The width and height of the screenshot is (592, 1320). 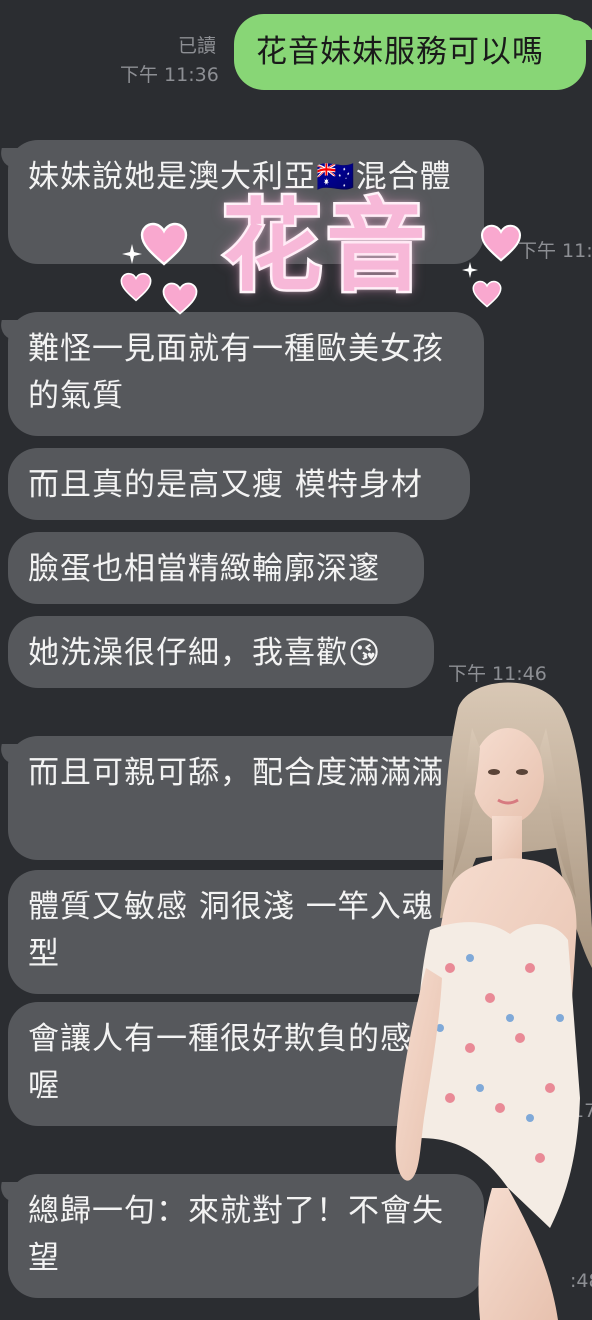 What do you see at coordinates (410, 52) in the screenshot?
I see `sent-message-bubble: 花音妹妹服務可以嗎` at bounding box center [410, 52].